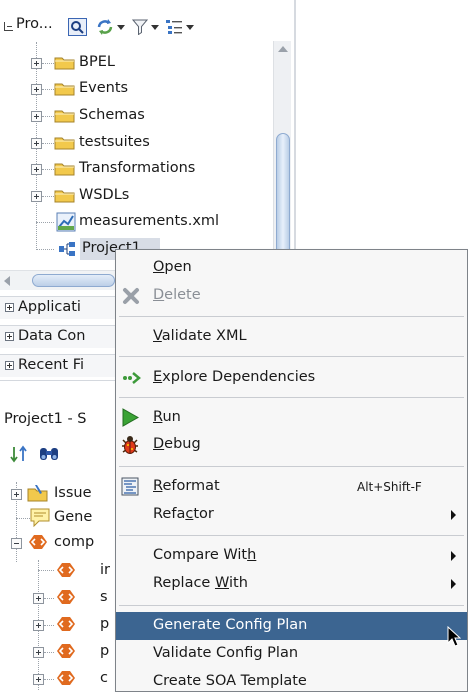  What do you see at coordinates (230, 625) in the screenshot?
I see `menu-item-label: Generate Config Plan` at bounding box center [230, 625].